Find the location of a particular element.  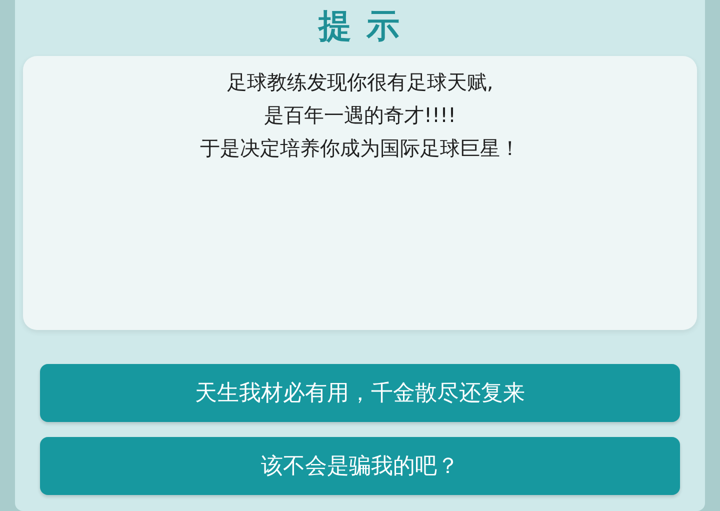

dialog-title: 提 示 is located at coordinates (359, 26).